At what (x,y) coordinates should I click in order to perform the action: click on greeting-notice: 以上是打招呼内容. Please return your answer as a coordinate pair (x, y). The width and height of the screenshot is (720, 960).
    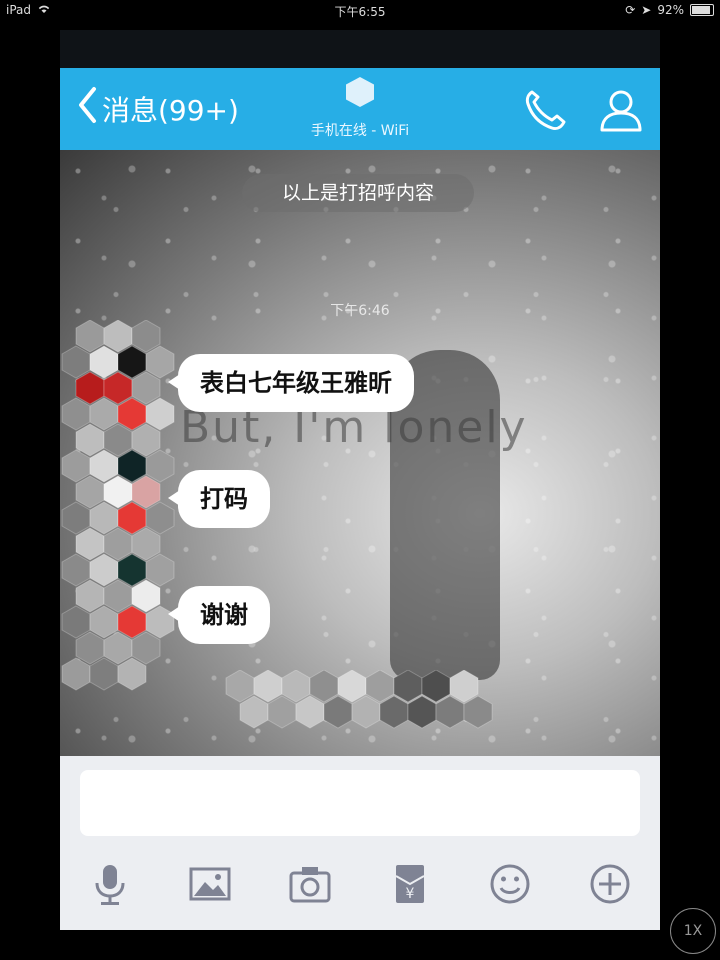
    Looking at the image, I should click on (358, 193).